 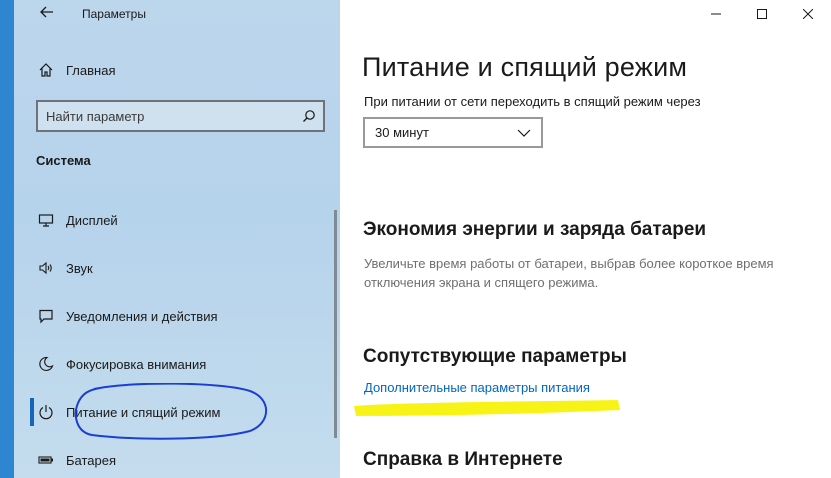 I want to click on search-input, so click(x=166, y=116).